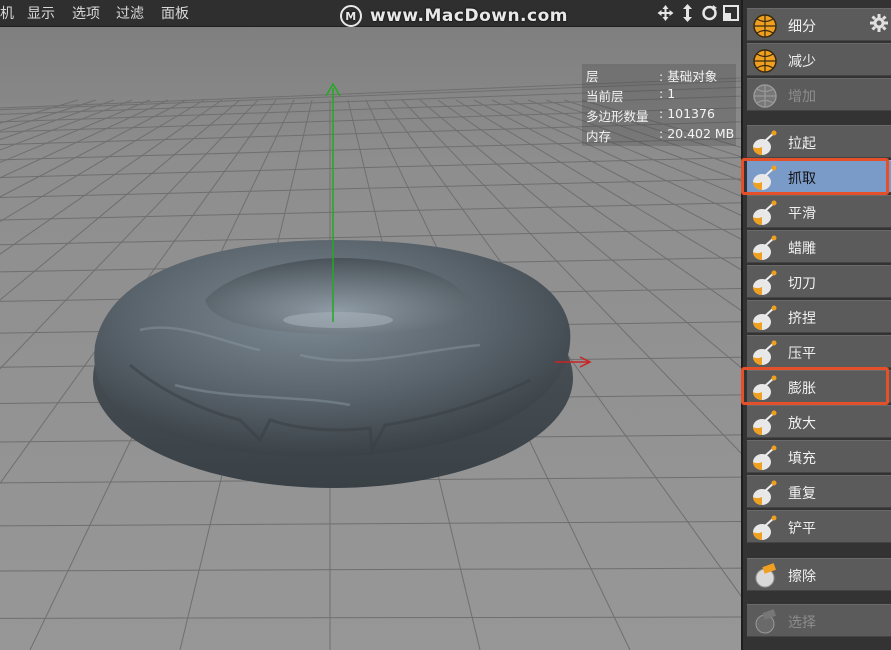 The image size is (891, 650). I want to click on increase-sphere-icon, so click(765, 95).